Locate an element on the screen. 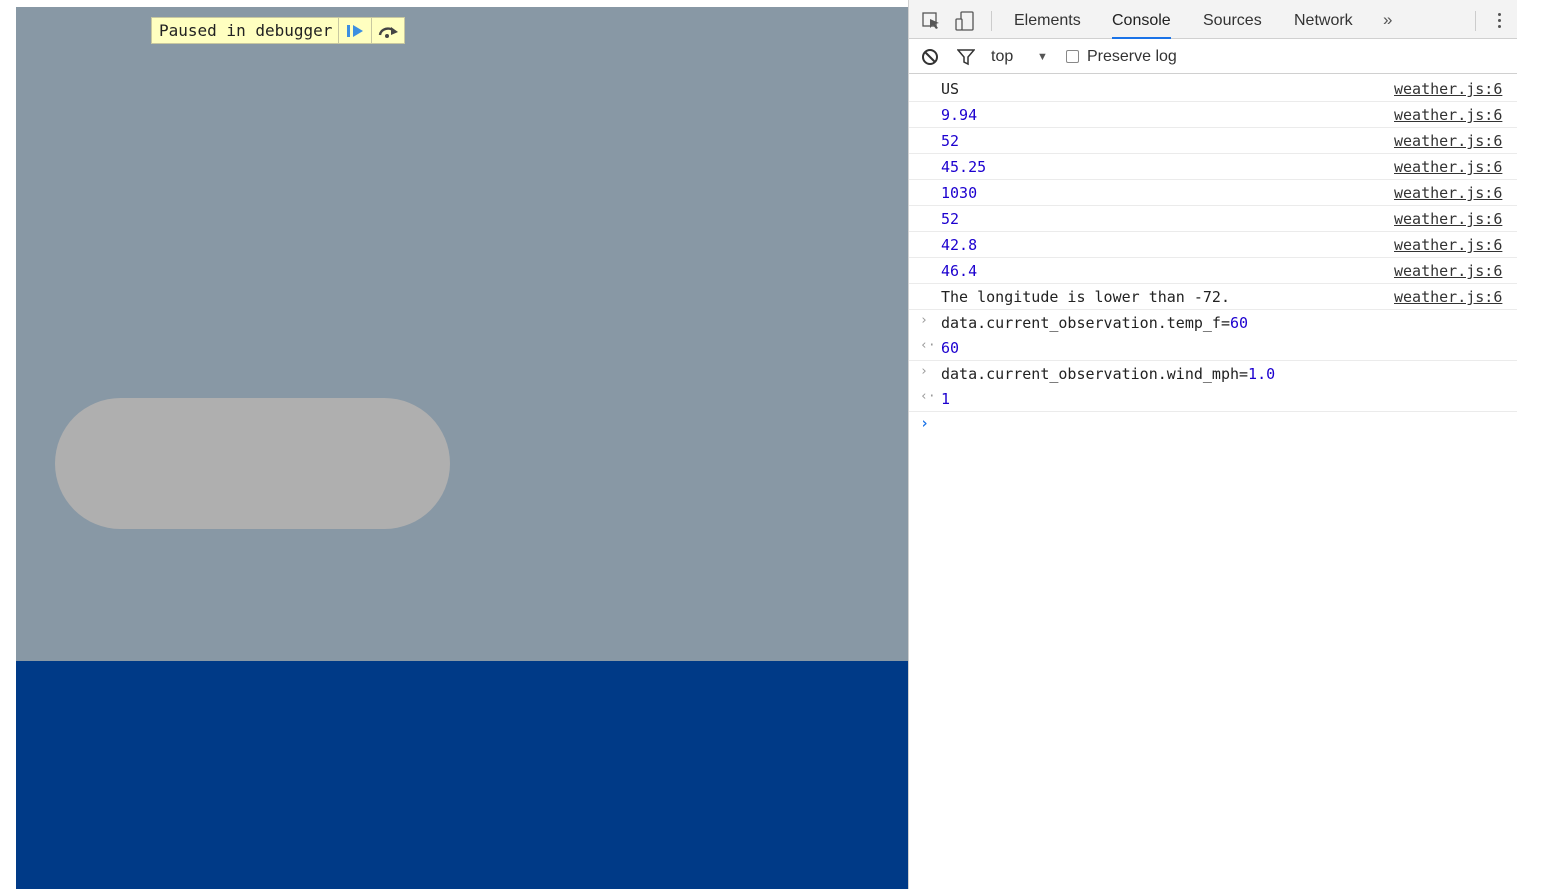 The image size is (1547, 889). preserve-log-label: Preserve log is located at coordinates (1132, 56).